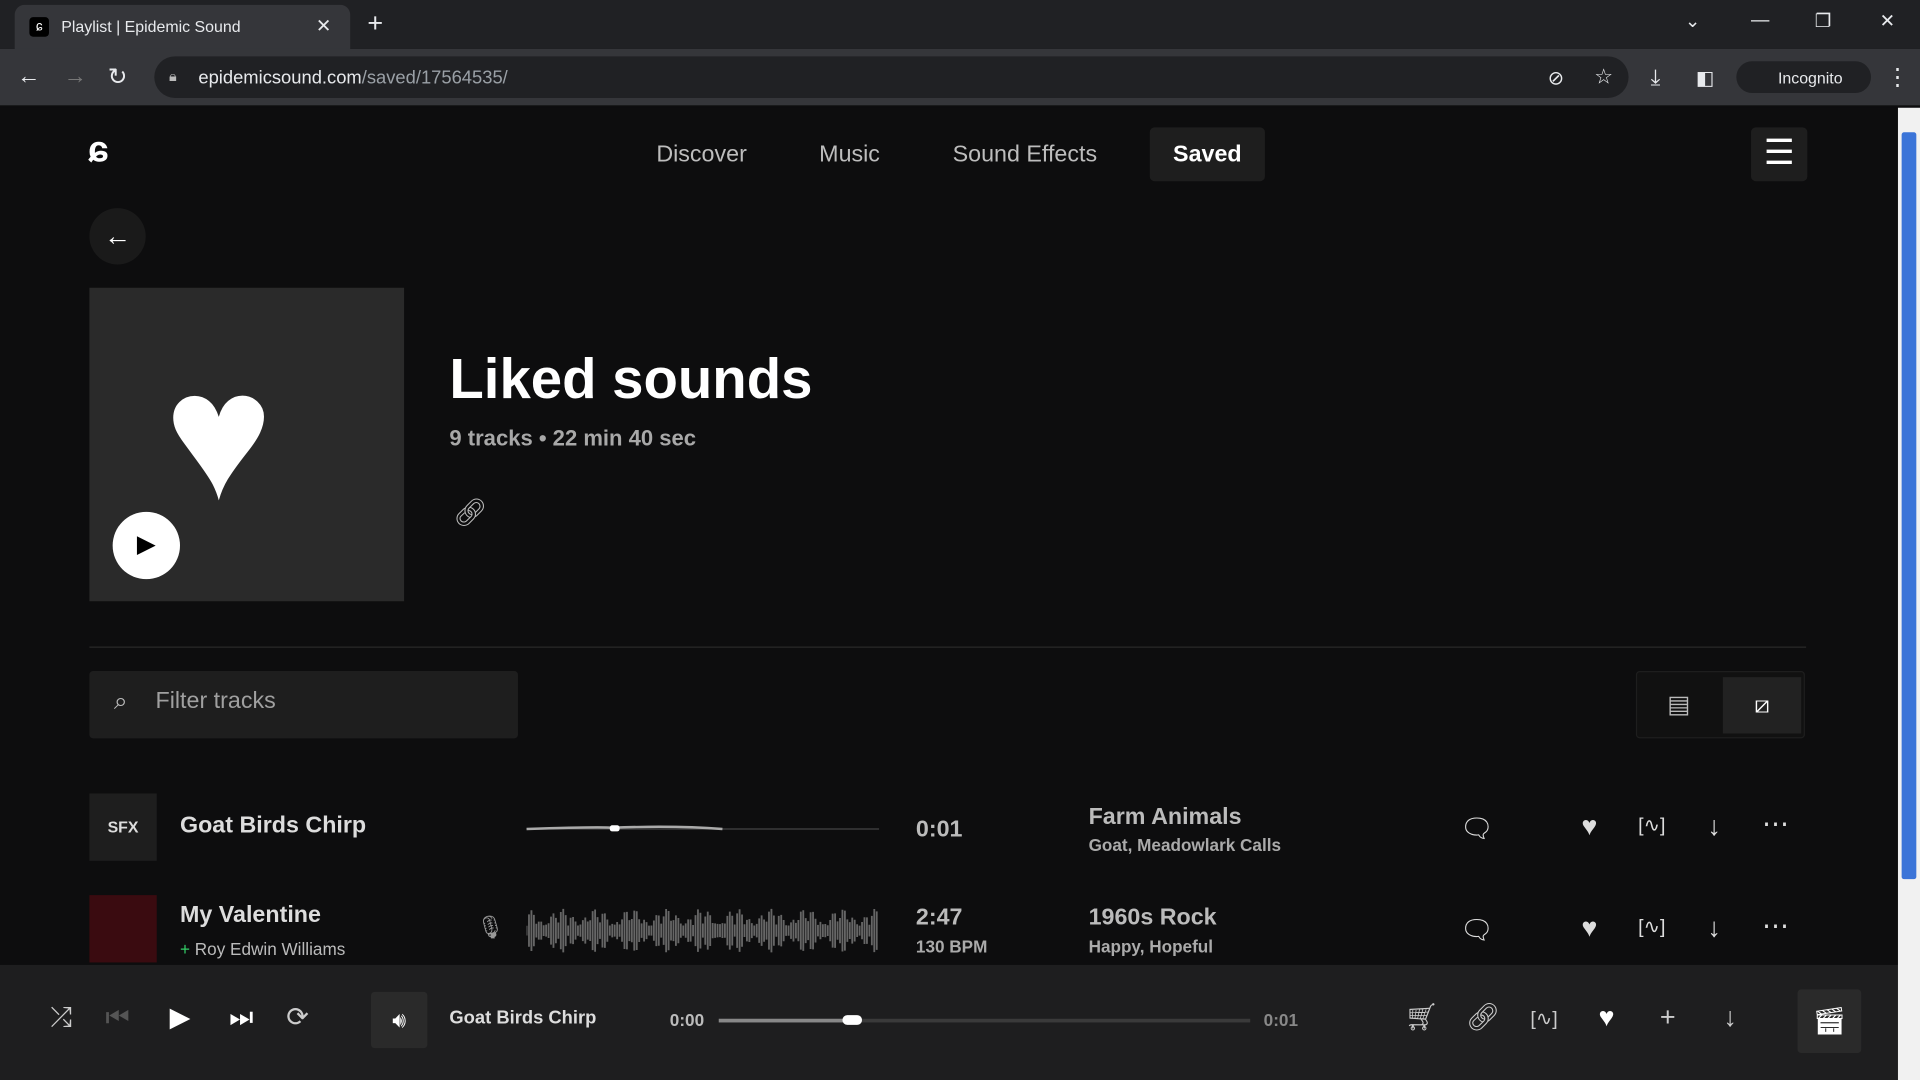 The image size is (1920, 1080). Describe the element at coordinates (1823, 21) in the screenshot. I see `restore-button: ❐` at that location.